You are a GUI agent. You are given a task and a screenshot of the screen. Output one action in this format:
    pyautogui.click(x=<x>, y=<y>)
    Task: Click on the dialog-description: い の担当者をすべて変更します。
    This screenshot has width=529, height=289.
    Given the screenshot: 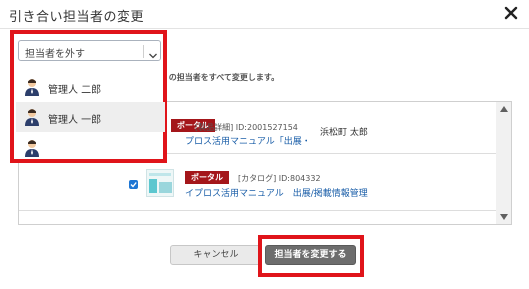 What is the action you would take?
    pyautogui.click(x=219, y=77)
    